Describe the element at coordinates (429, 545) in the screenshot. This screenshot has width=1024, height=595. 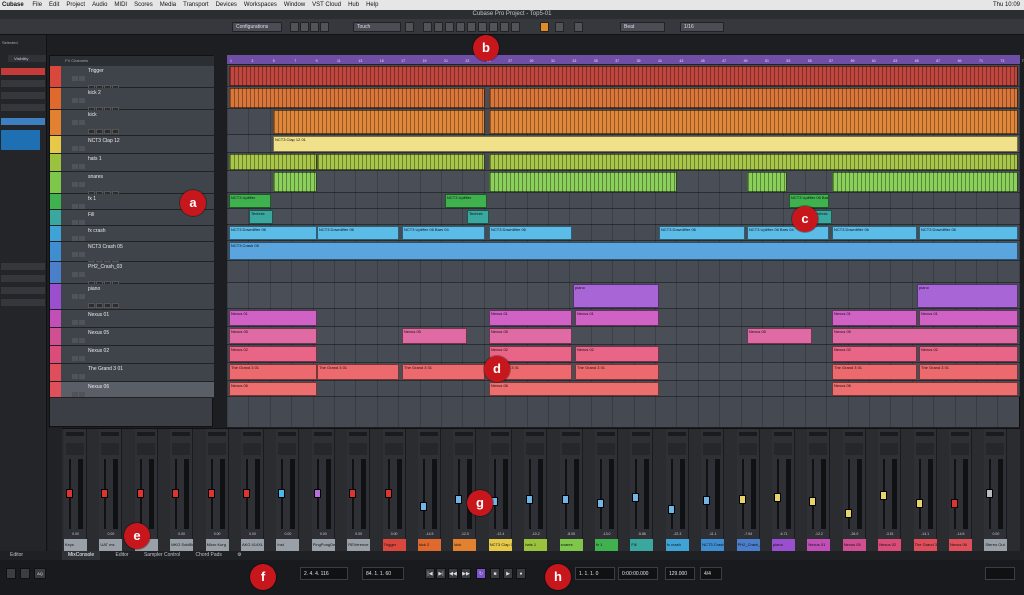
I see `channel-name: kick 2` at that location.